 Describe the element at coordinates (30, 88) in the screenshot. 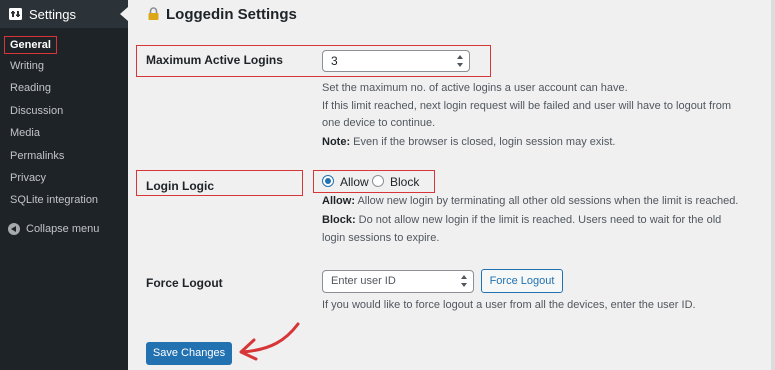

I see `sidebar-item-reading: Reading` at that location.